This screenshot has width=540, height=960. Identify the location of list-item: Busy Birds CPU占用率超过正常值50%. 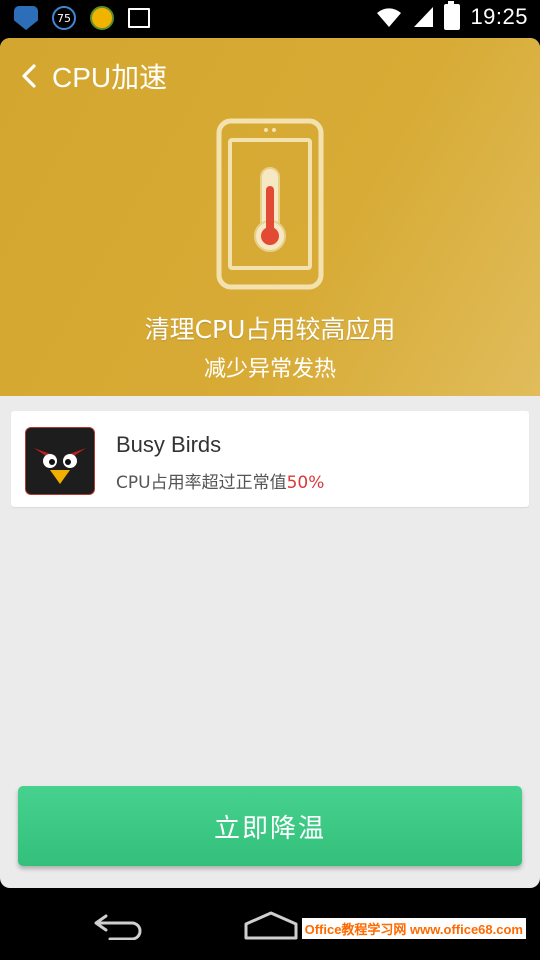
(270, 459).